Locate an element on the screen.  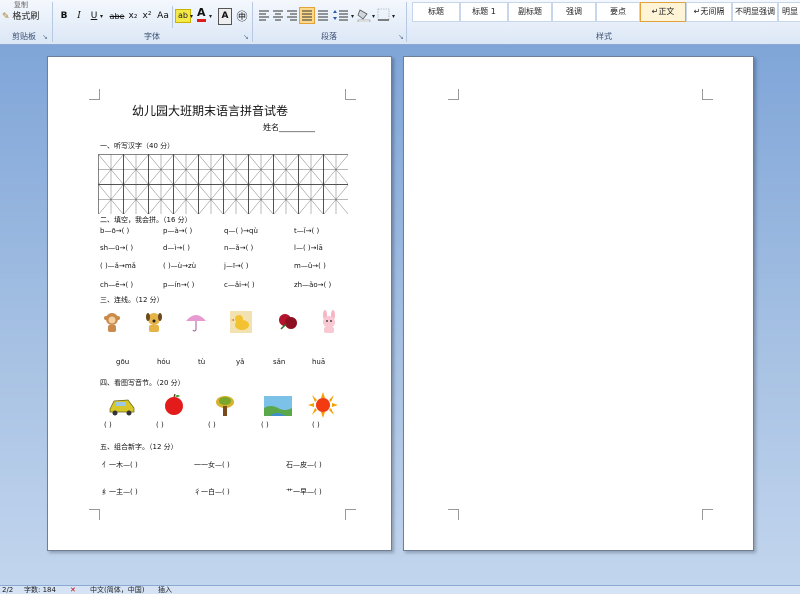
clipboard-group-label: 剪贴板 is located at coordinates (24, 36).